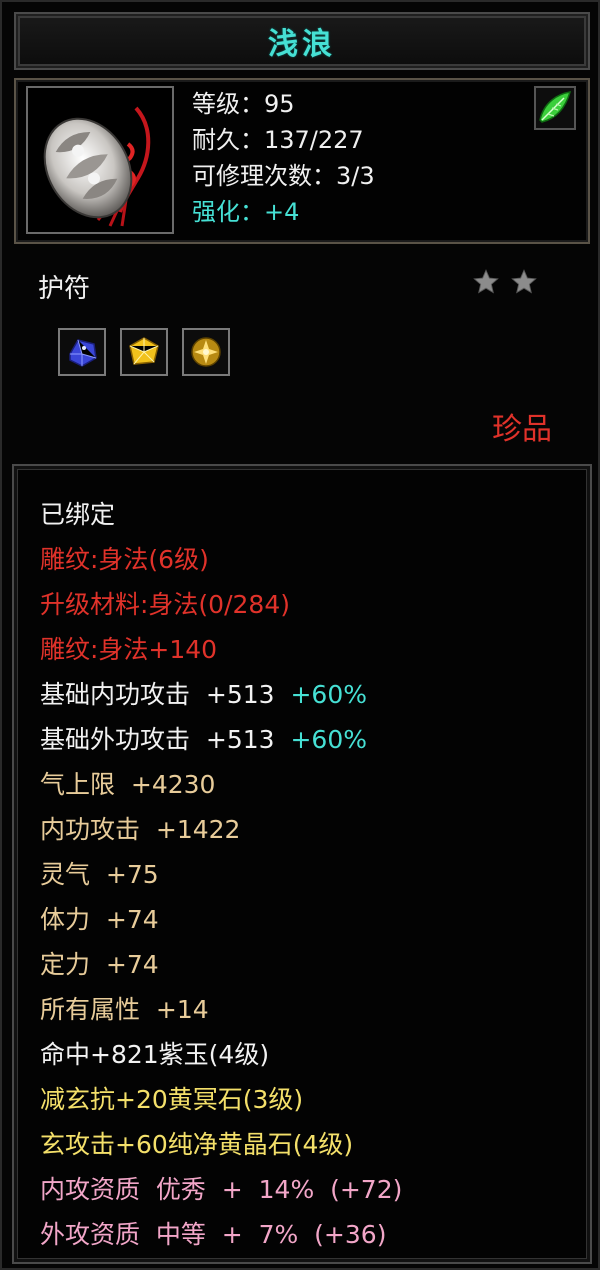  I want to click on spirit-line: 灵气 +75, so click(99, 874).